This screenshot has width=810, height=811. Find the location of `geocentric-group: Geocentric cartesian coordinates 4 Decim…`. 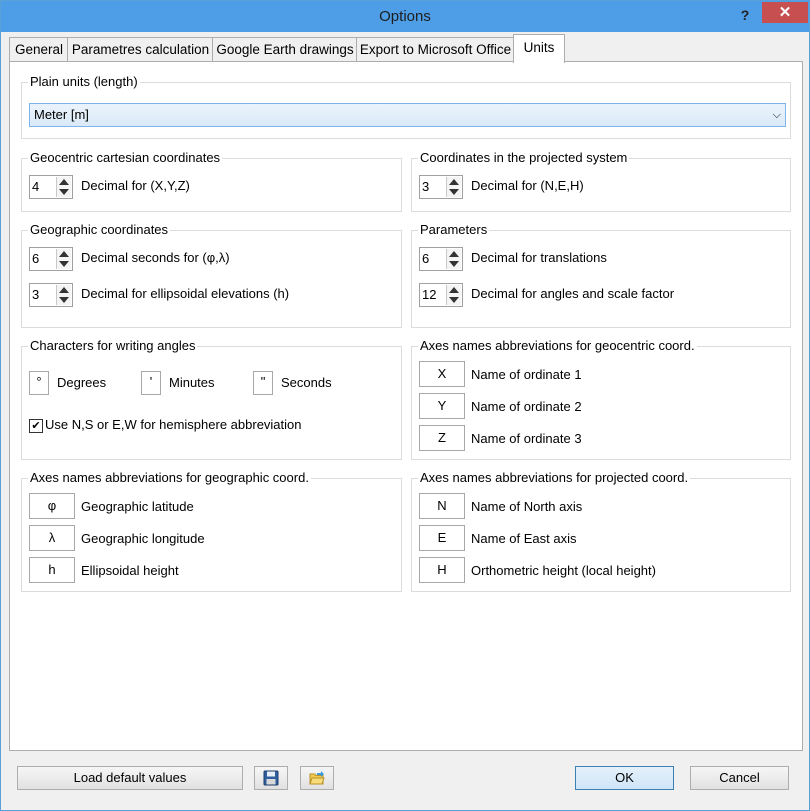

geocentric-group: Geocentric cartesian coordinates 4 Decim… is located at coordinates (211, 181).